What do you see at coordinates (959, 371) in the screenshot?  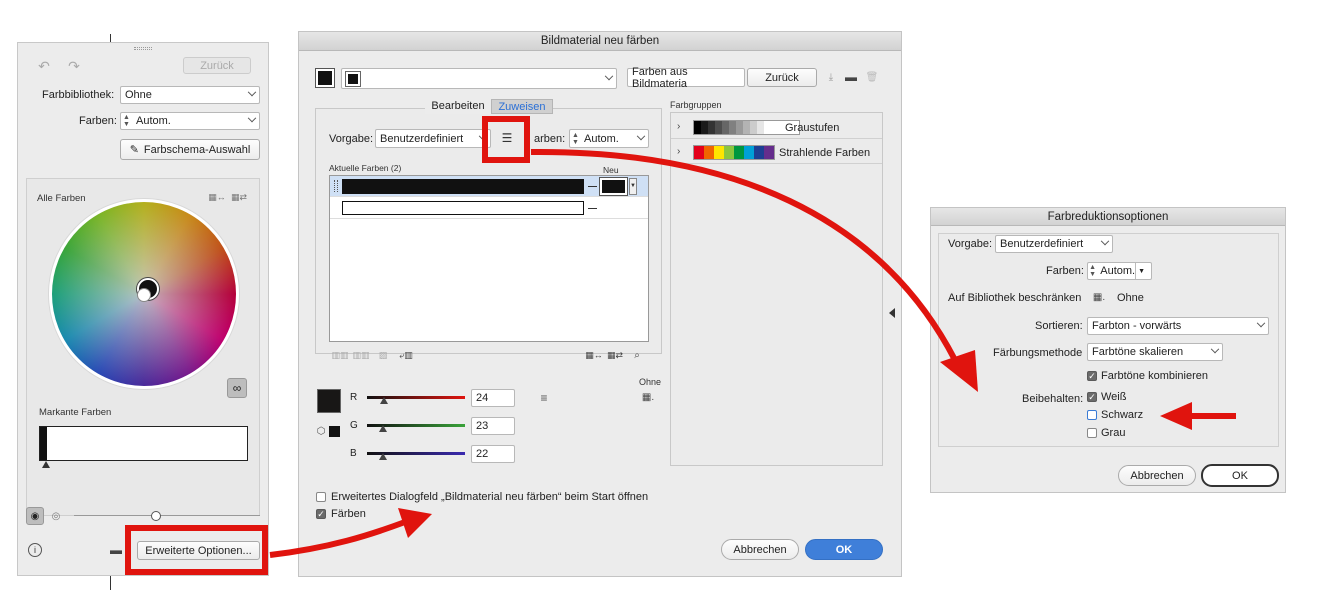 I see `arrow-head-reduction` at bounding box center [959, 371].